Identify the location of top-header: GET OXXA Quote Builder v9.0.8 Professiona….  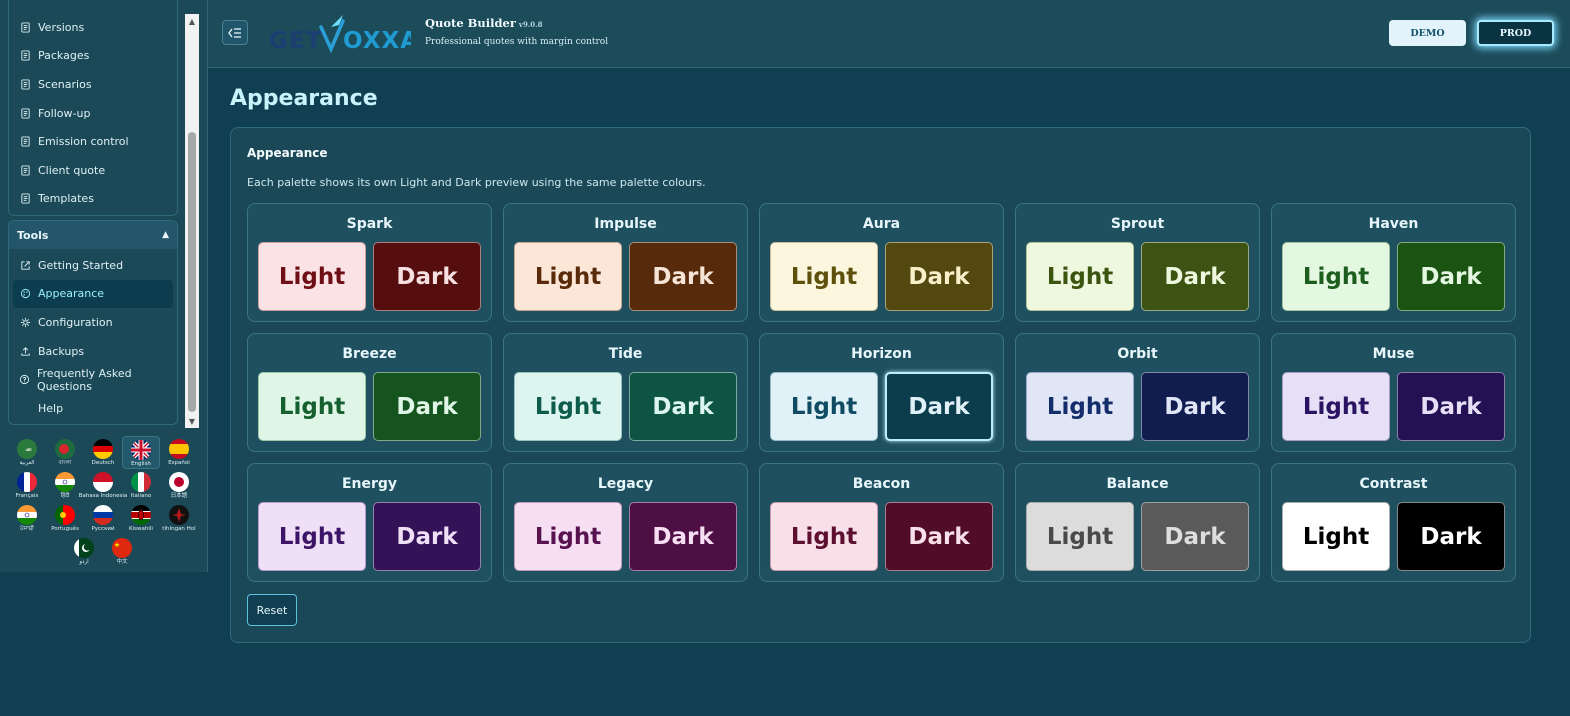
(889, 34).